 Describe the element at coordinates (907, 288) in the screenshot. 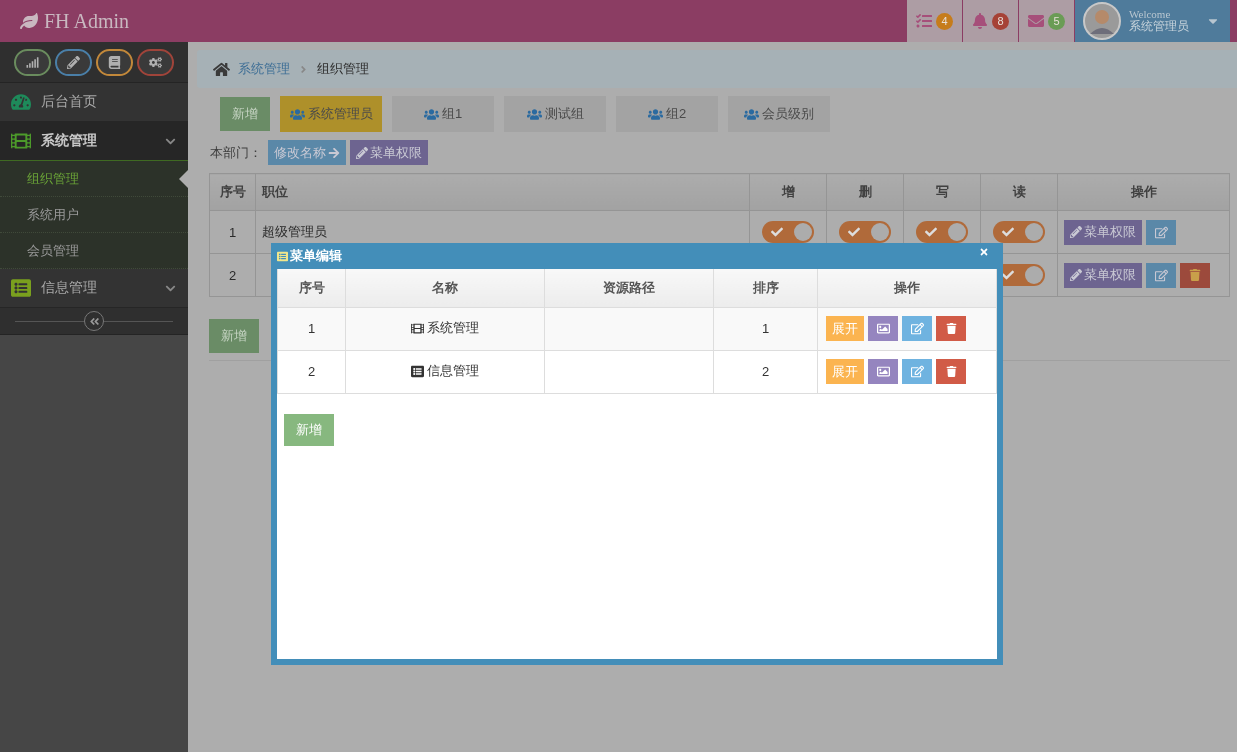

I see `column-header: 操作` at that location.